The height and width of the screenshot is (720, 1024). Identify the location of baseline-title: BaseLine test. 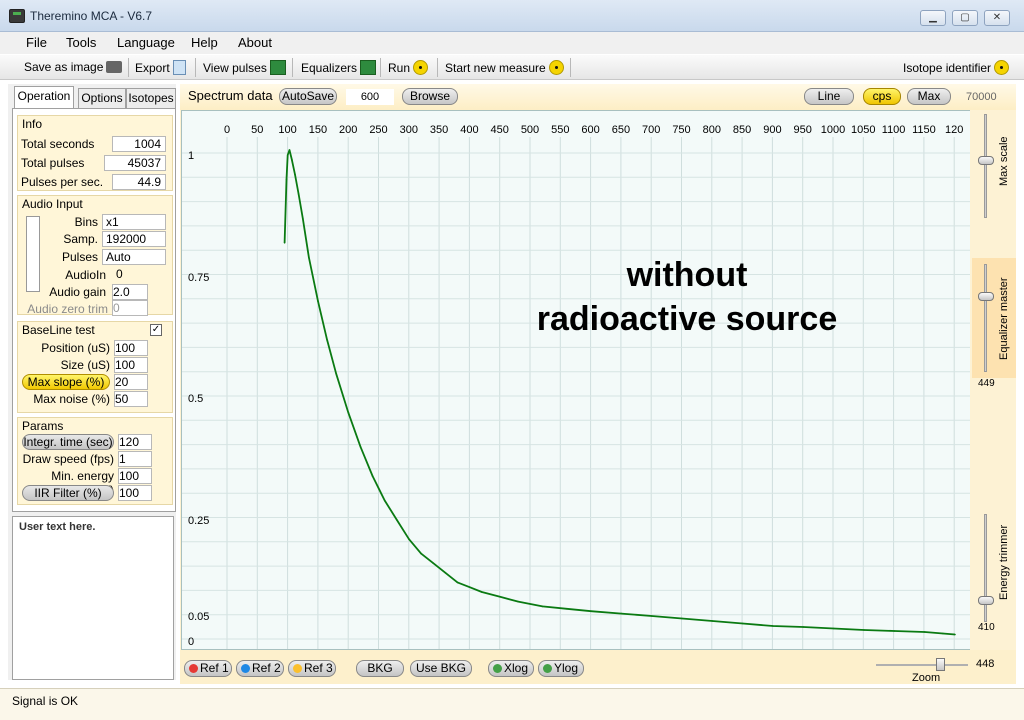
(58, 330).